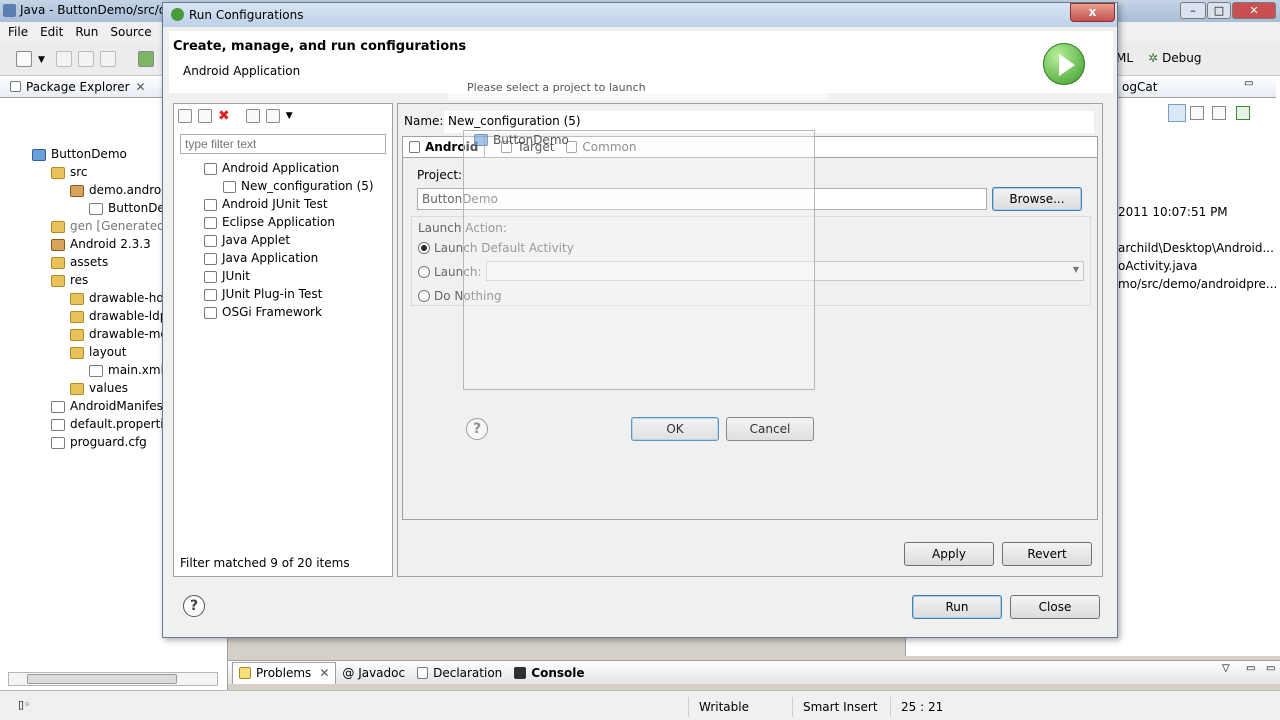 The height and width of the screenshot is (720, 1280). What do you see at coordinates (1047, 554) in the screenshot?
I see `revert-button: Revert` at bounding box center [1047, 554].